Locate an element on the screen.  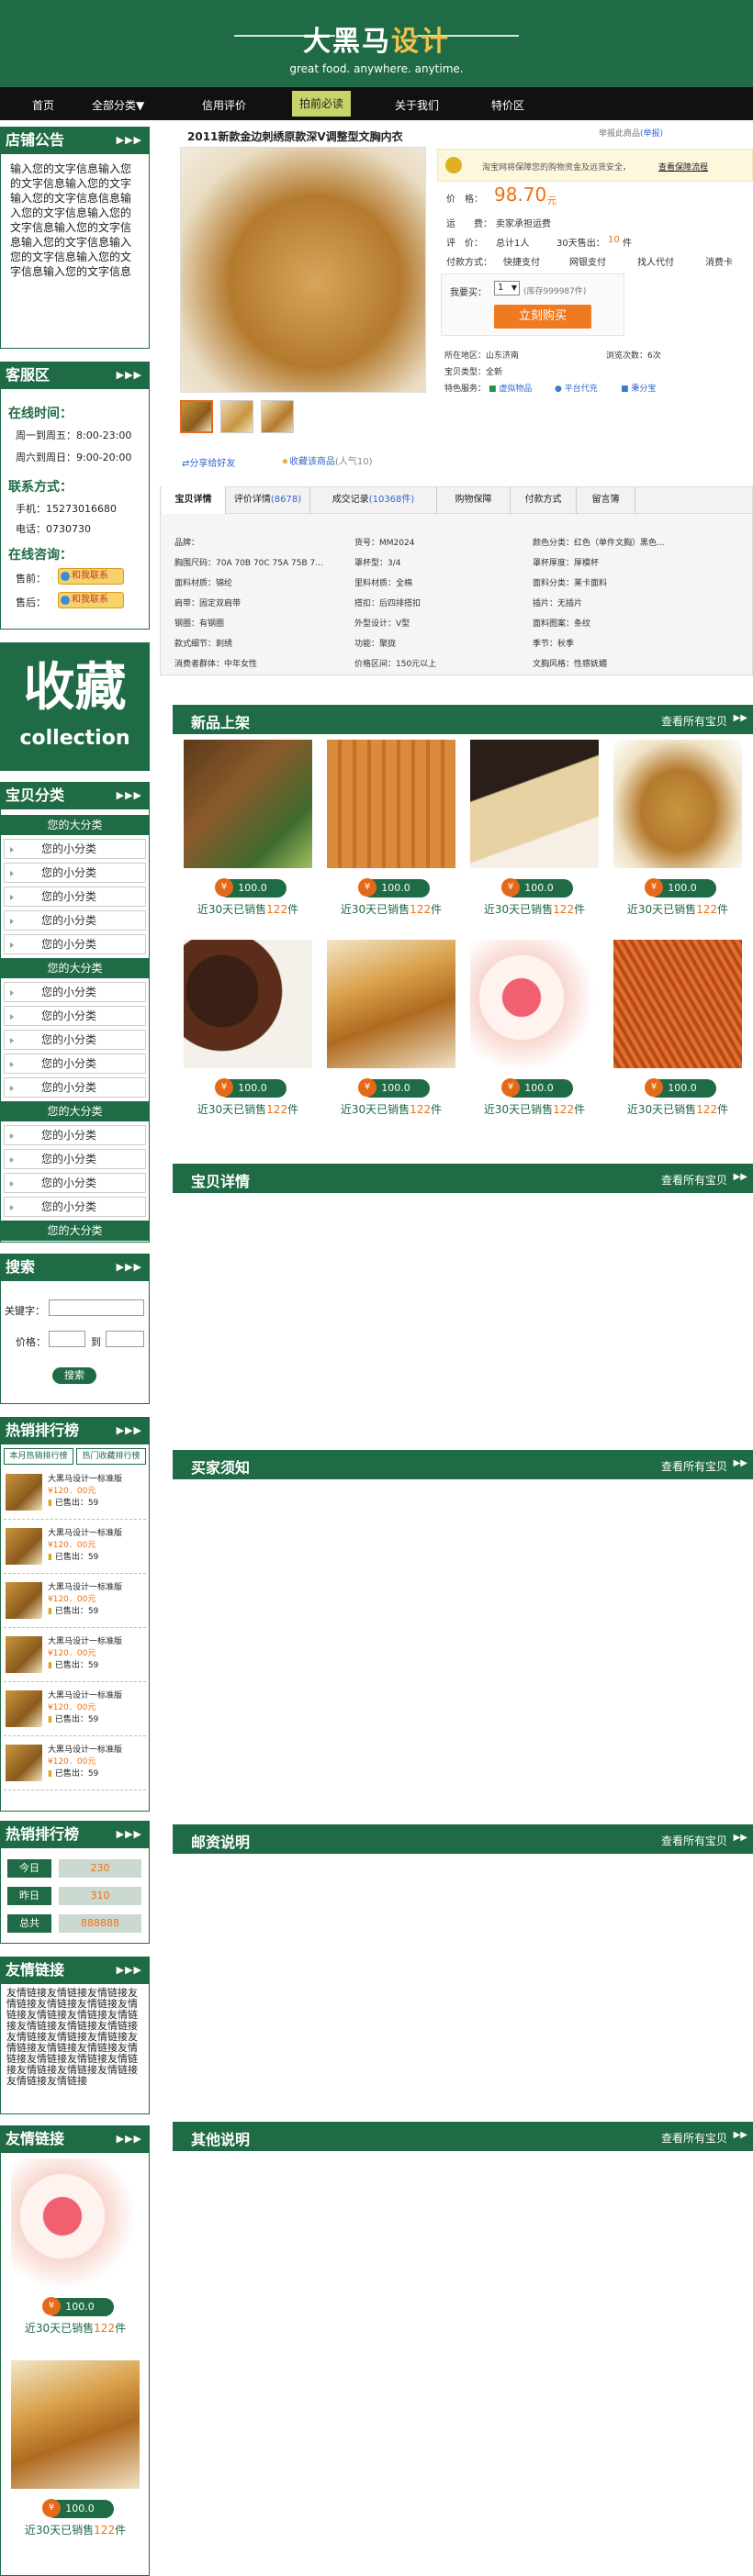
service-title: 客服区 is located at coordinates (28, 375).